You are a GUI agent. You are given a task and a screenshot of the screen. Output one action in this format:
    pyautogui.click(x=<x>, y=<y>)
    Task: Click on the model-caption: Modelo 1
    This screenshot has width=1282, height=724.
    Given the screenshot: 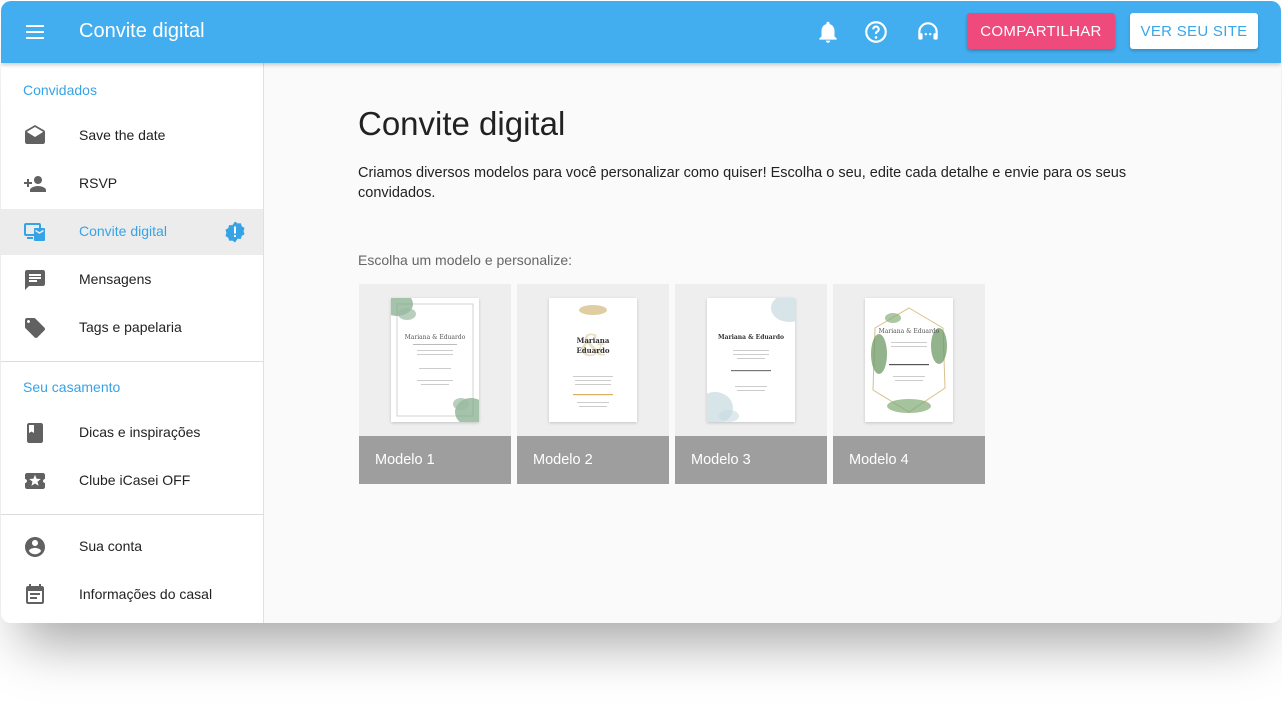 What is the action you would take?
    pyautogui.click(x=435, y=460)
    